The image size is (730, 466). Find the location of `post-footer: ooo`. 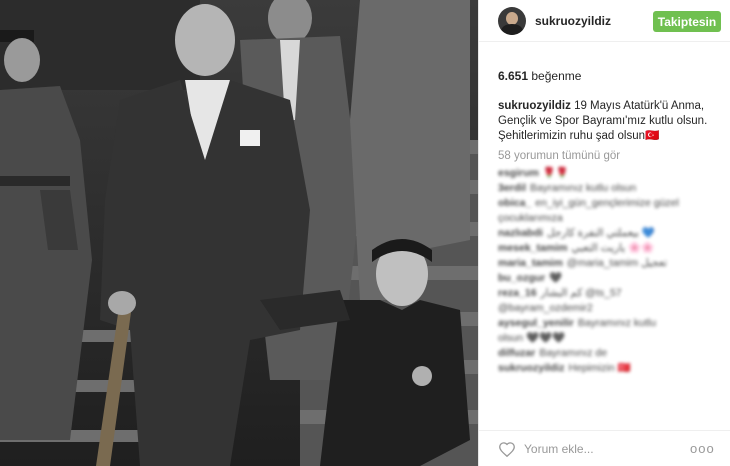

post-footer: ooo is located at coordinates (604, 448).